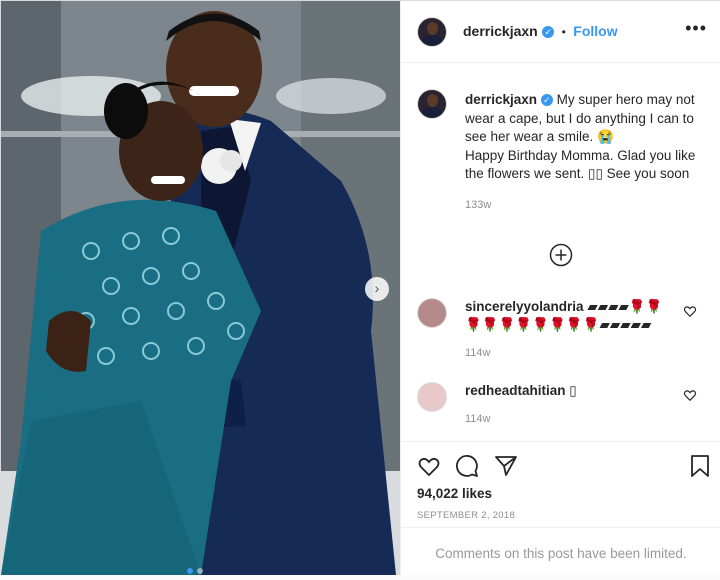 This screenshot has height=580, width=720. Describe the element at coordinates (377, 289) in the screenshot. I see `carousel-next-button: ›` at that location.